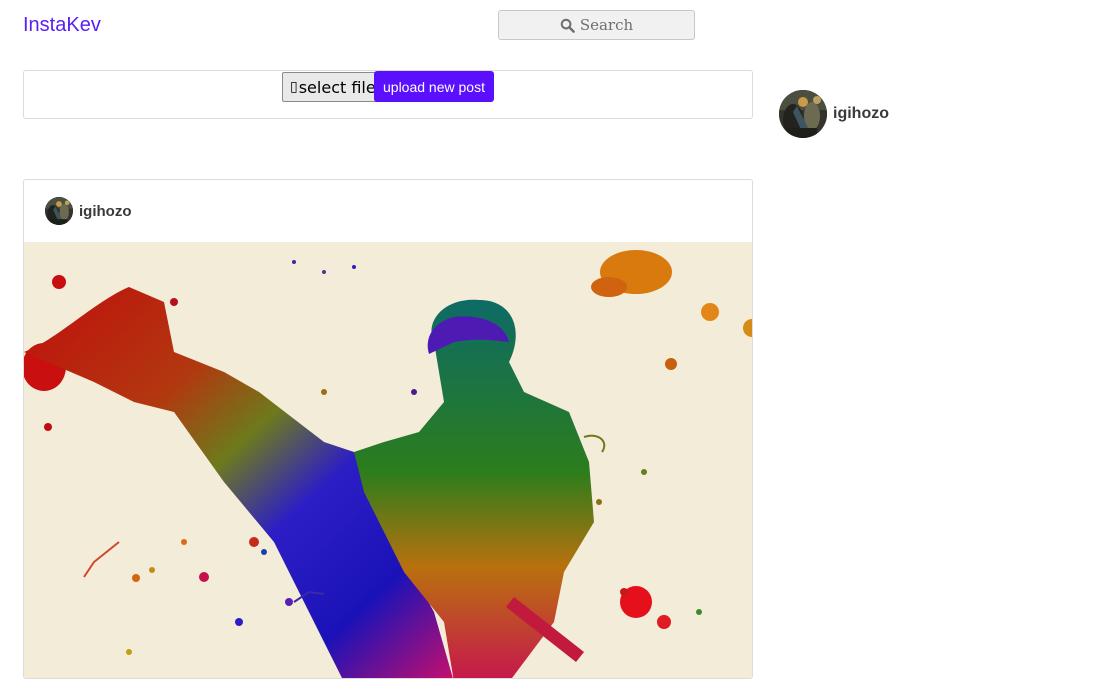 This screenshot has height=679, width=1105. I want to click on brand-logo: InstaKev, so click(62, 25).